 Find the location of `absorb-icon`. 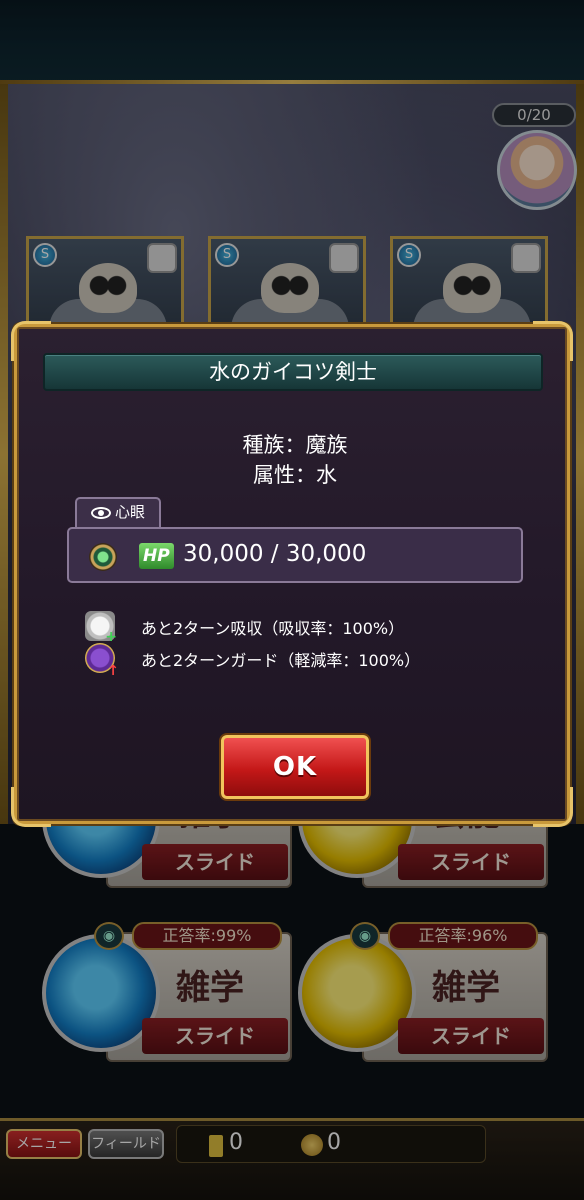

absorb-icon is located at coordinates (101, 628).